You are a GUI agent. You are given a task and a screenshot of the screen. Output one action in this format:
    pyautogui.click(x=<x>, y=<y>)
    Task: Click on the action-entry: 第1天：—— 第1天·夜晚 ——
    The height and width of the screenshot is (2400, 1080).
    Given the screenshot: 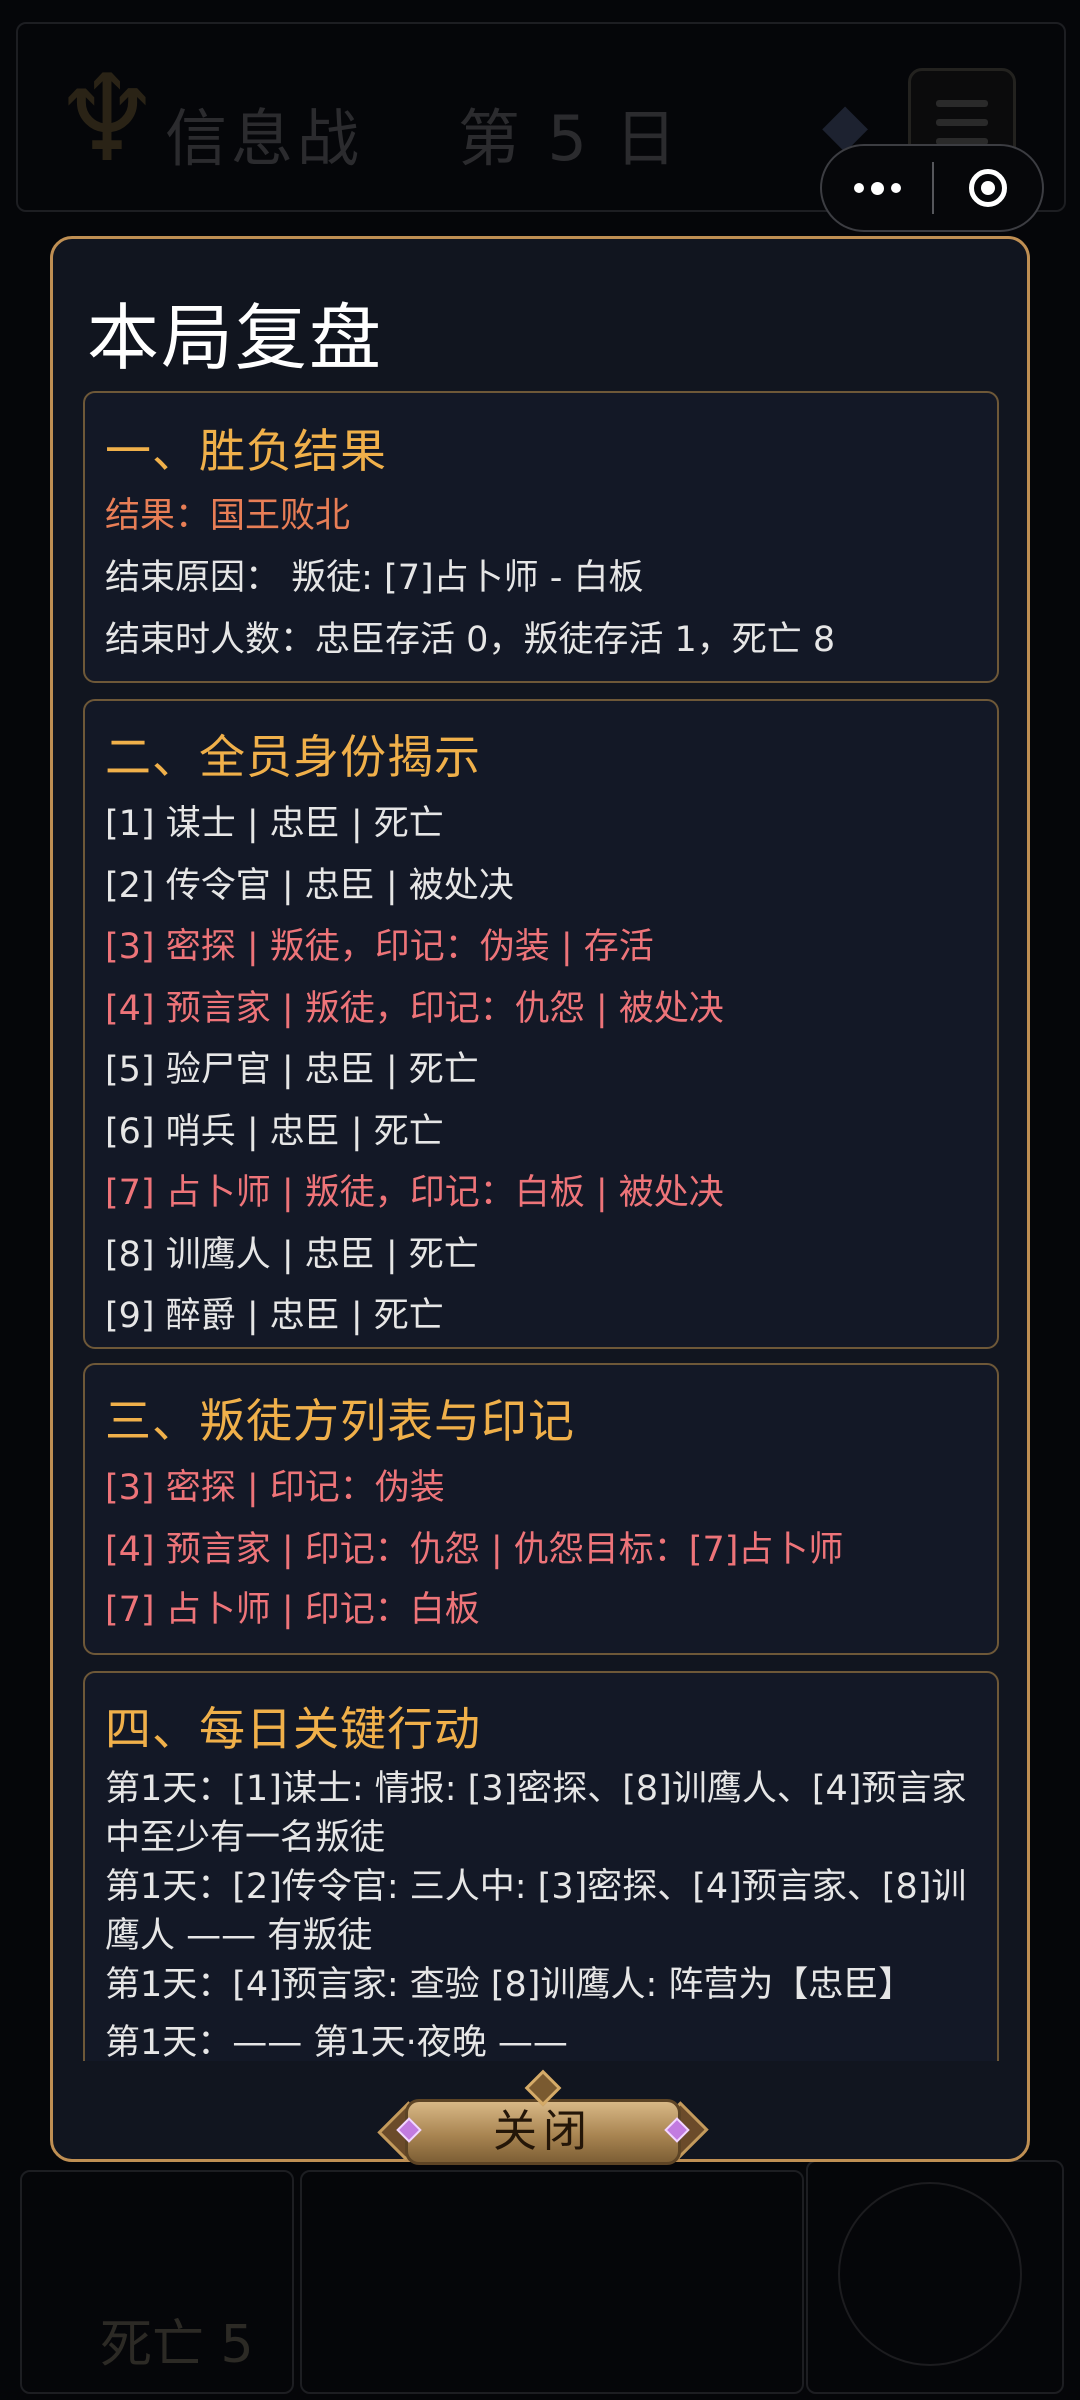 What is the action you would take?
    pyautogui.click(x=336, y=2042)
    